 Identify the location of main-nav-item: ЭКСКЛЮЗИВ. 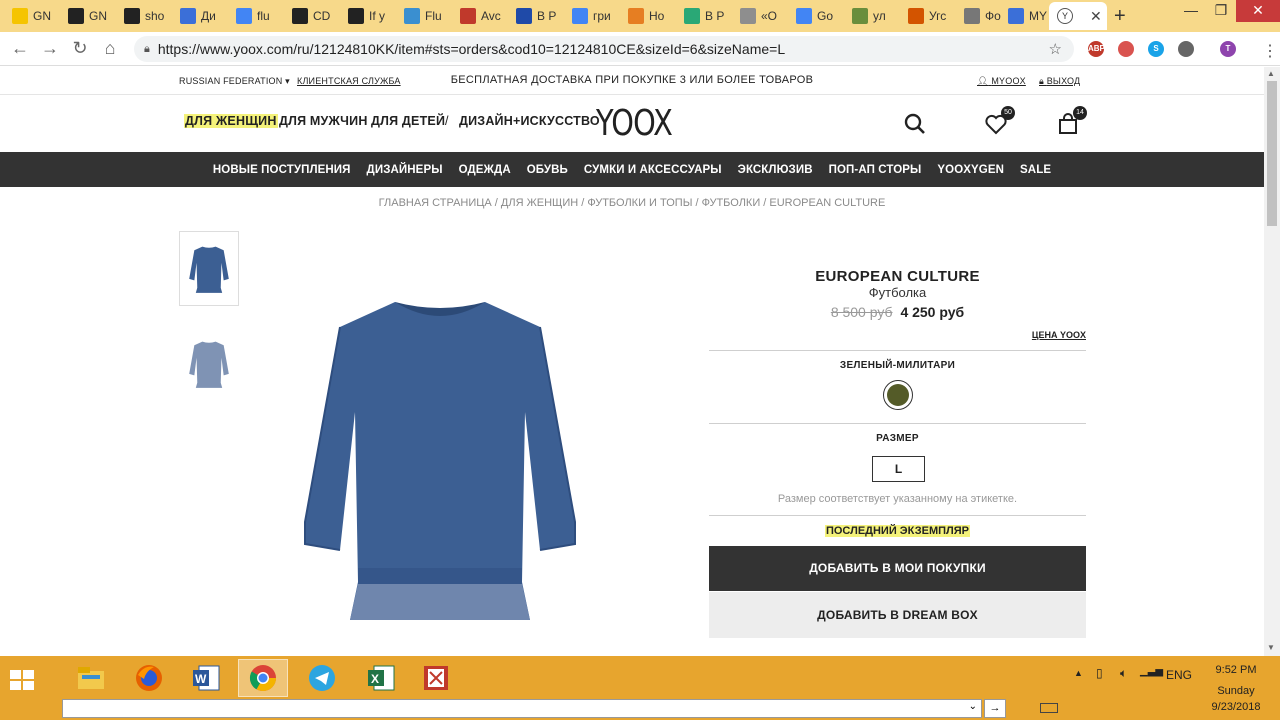
(775, 170).